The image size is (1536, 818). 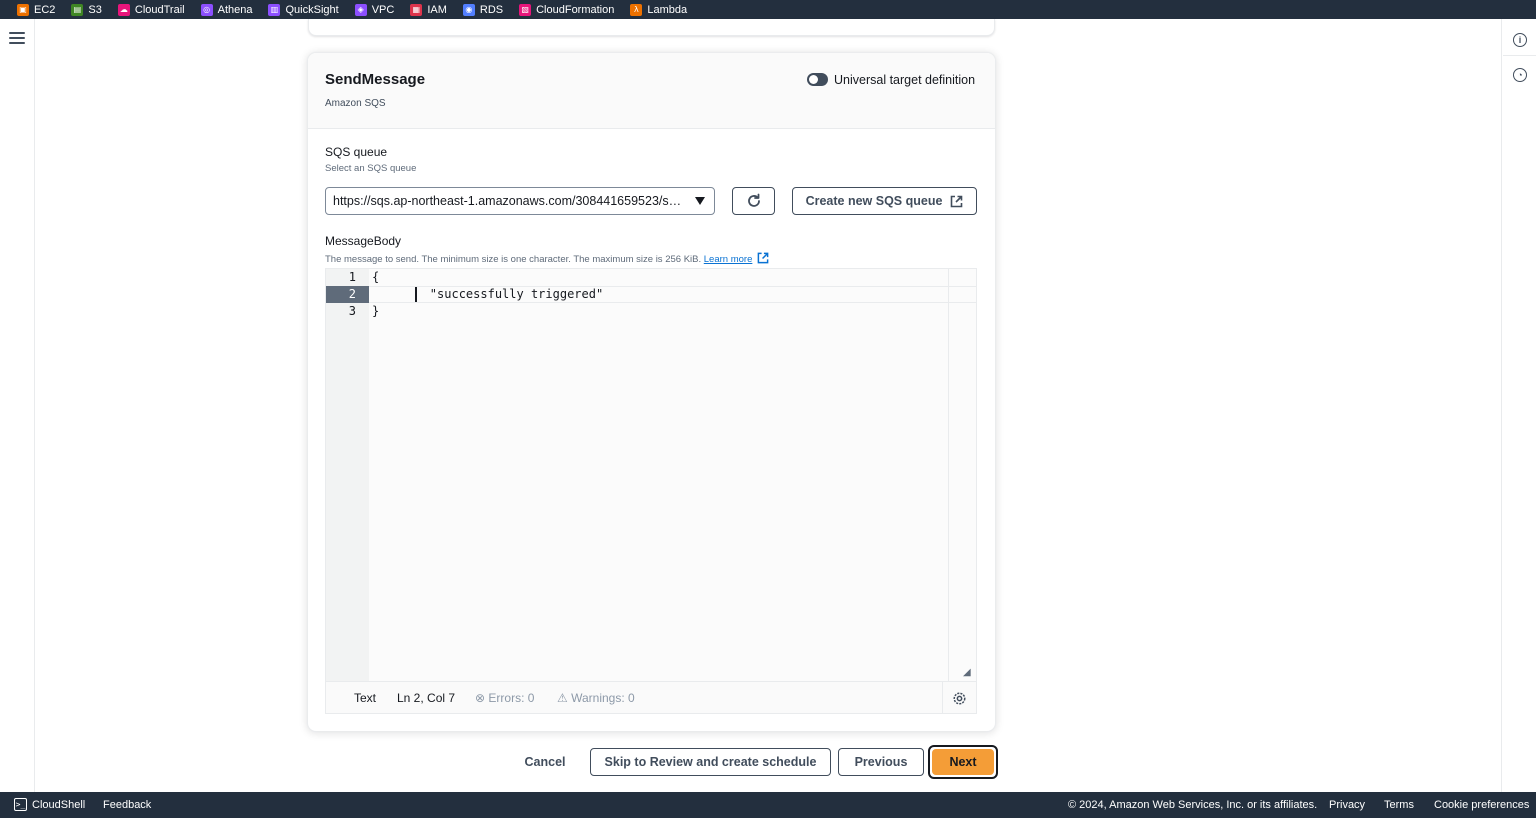 I want to click on refresh-button, so click(x=753, y=201).